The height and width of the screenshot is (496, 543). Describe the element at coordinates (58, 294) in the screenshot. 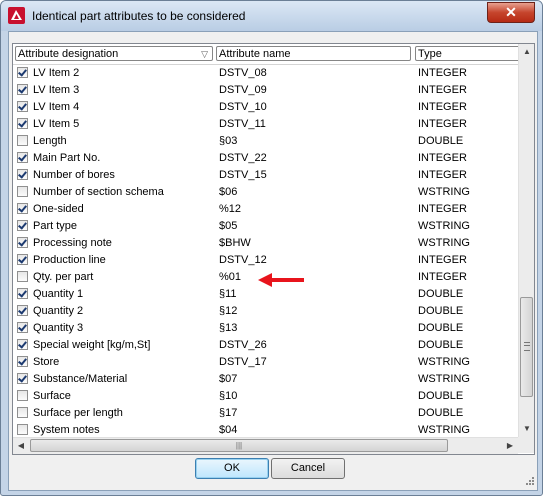

I see `attribute-designation: Quantity 1` at that location.